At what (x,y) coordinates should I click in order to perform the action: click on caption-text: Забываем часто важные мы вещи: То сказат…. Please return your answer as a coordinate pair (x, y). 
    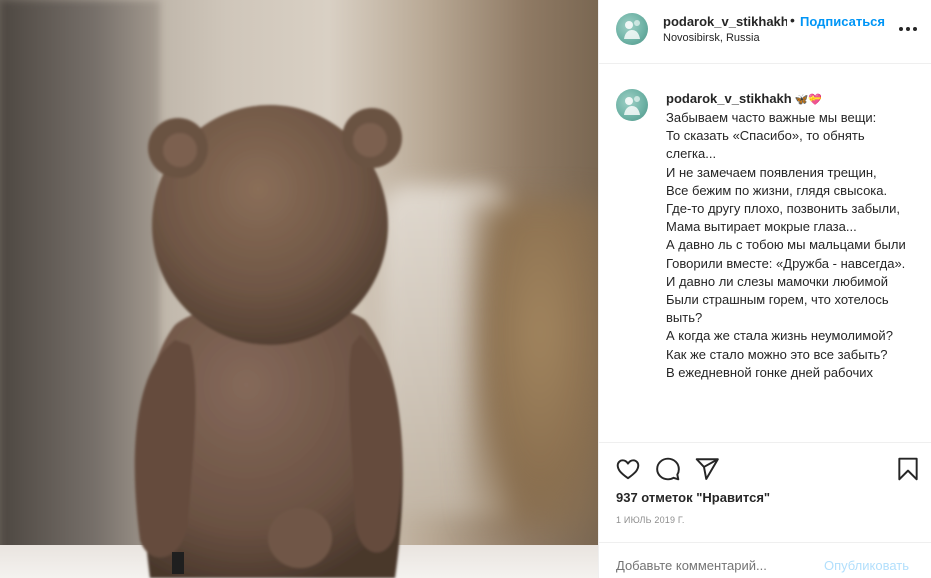
    Looking at the image, I should click on (791, 245).